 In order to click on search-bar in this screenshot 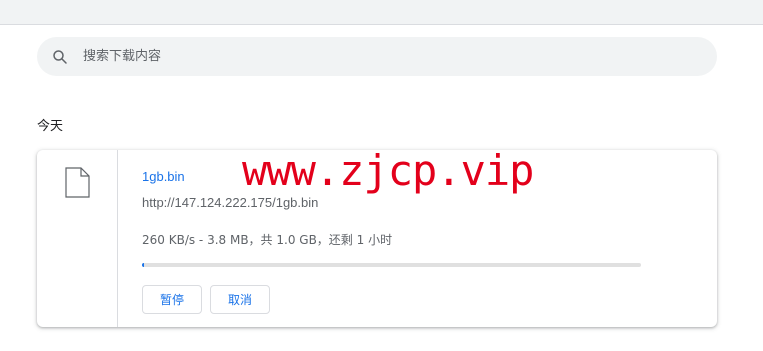, I will do `click(377, 56)`.